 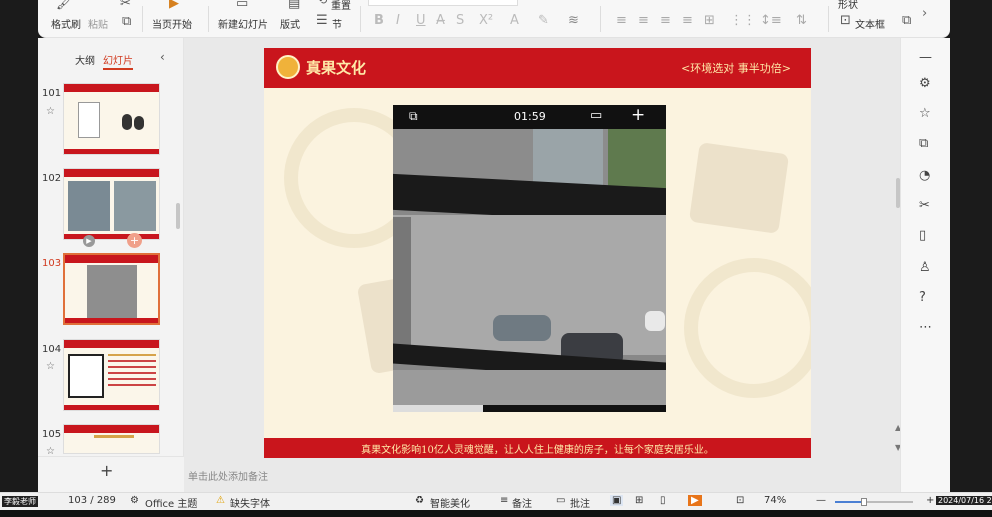 What do you see at coordinates (922, 235) in the screenshot?
I see `book-icon: ▯` at bounding box center [922, 235].